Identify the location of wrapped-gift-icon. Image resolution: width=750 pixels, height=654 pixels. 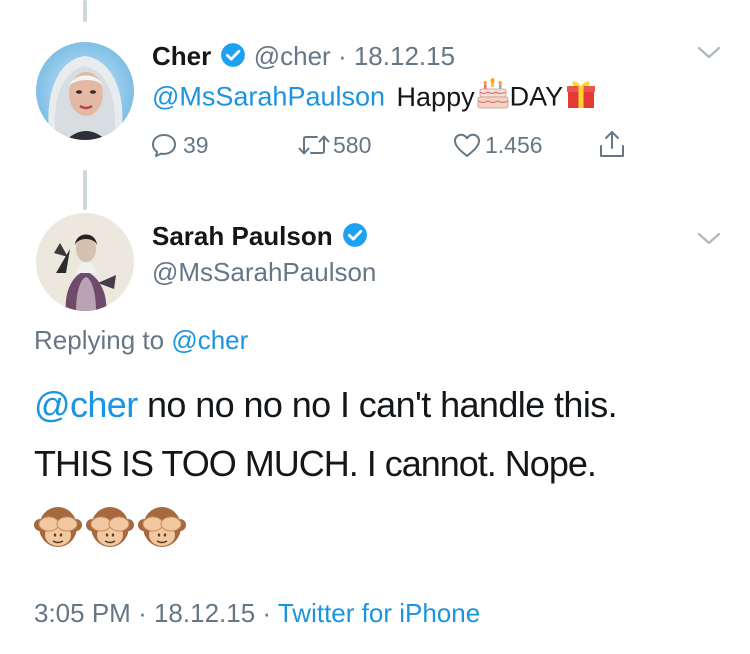
(581, 98).